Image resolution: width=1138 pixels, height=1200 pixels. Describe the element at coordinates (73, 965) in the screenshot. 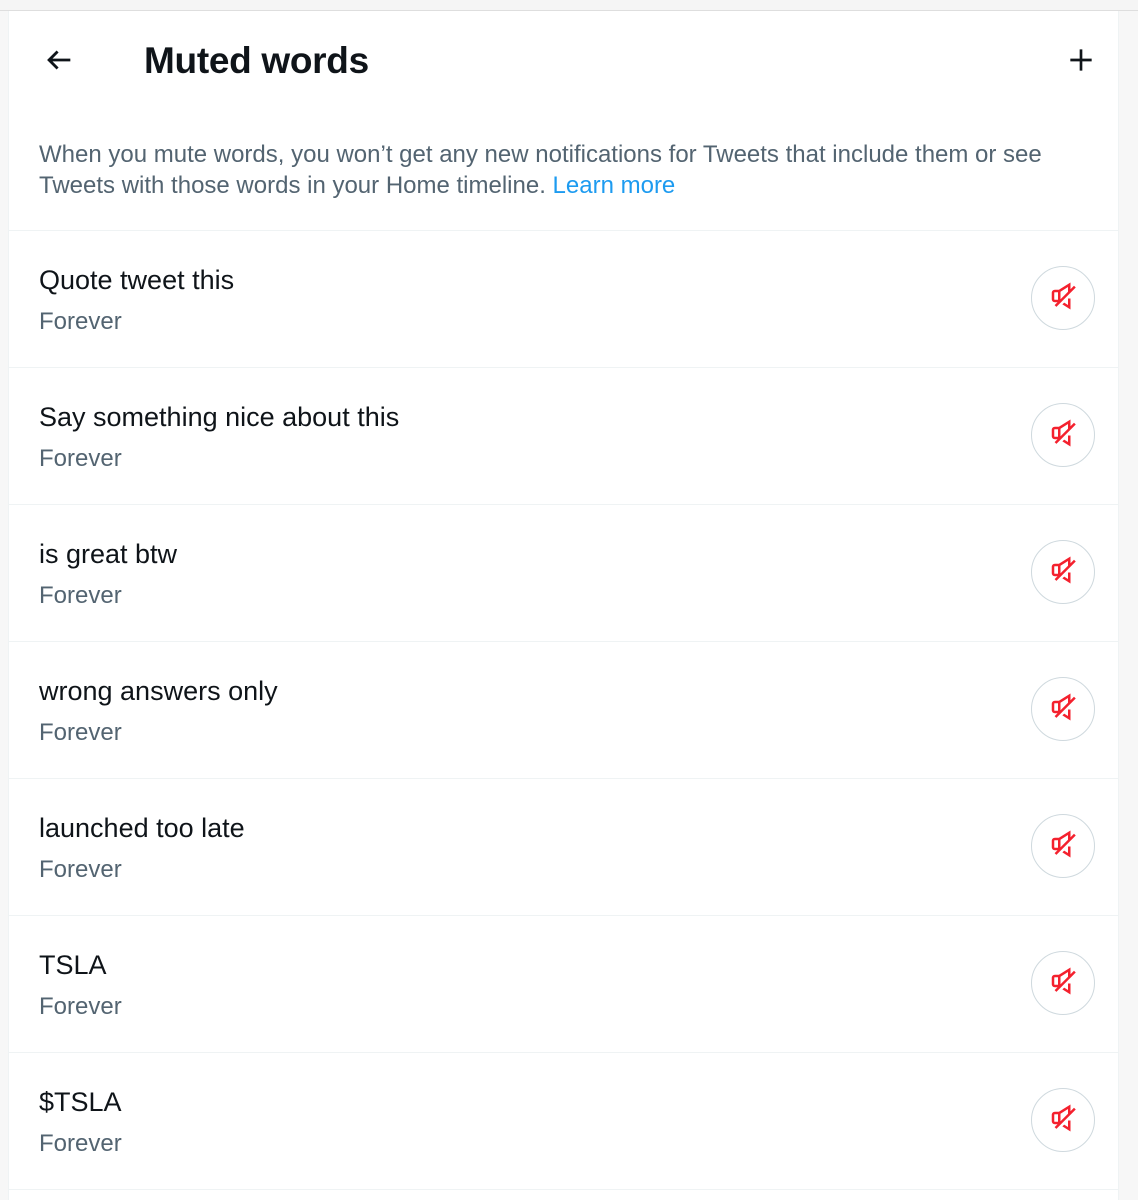

I see `muted-word-text: TSLA` at that location.